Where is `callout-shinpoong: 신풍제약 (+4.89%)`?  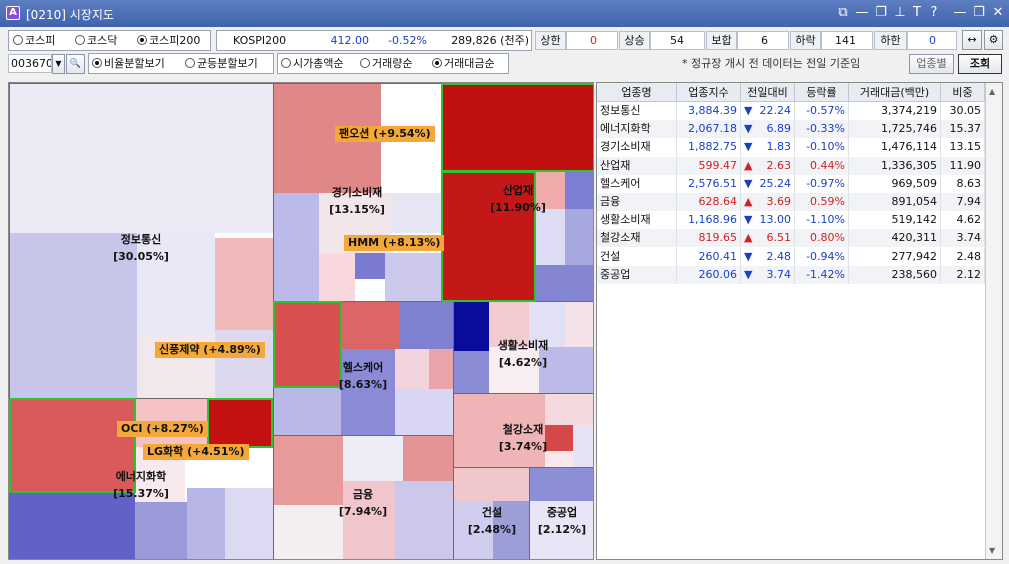 callout-shinpoong: 신풍제약 (+4.89%) is located at coordinates (210, 350).